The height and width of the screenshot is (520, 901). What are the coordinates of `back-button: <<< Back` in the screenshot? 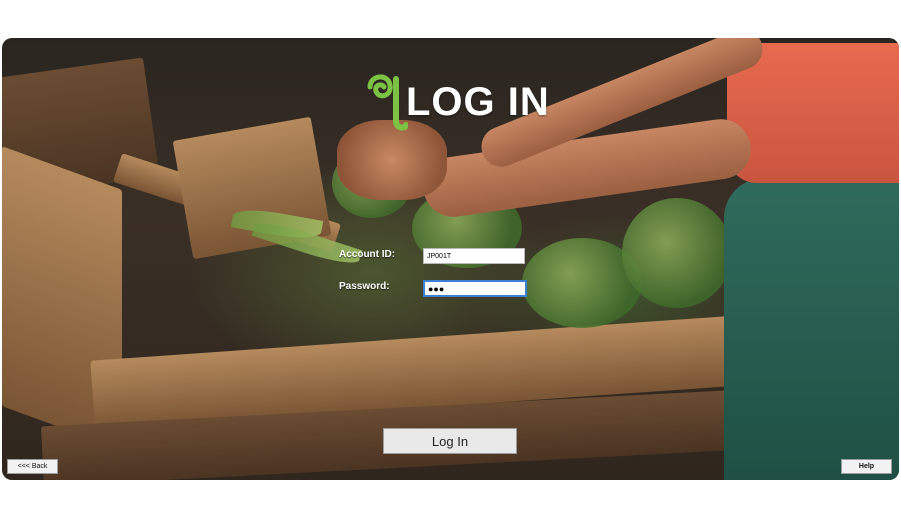 It's located at (32, 466).